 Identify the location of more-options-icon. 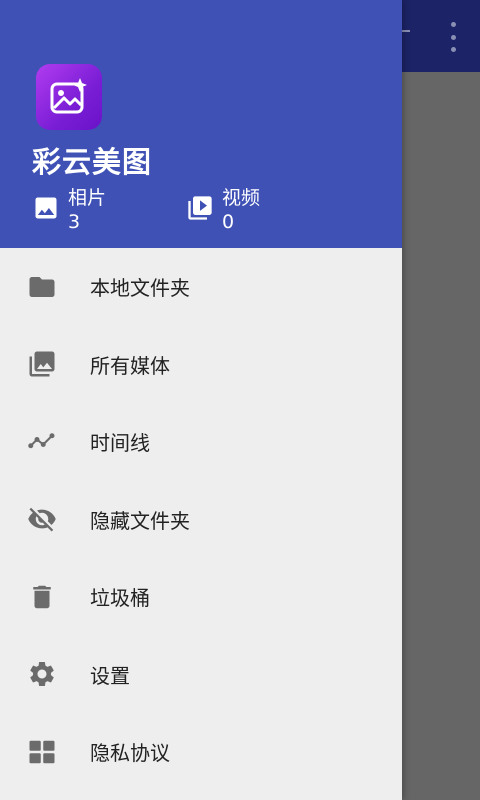
(453, 37).